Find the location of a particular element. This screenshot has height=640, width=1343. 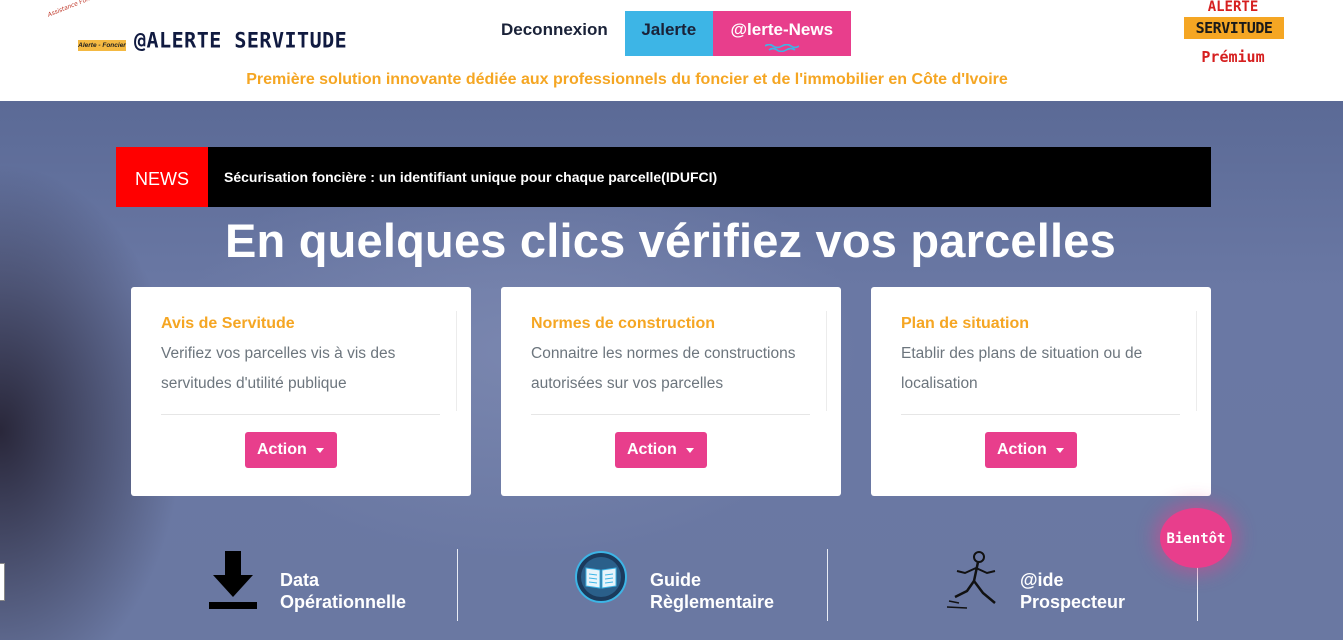

premium-label: Prémium is located at coordinates (1233, 57).